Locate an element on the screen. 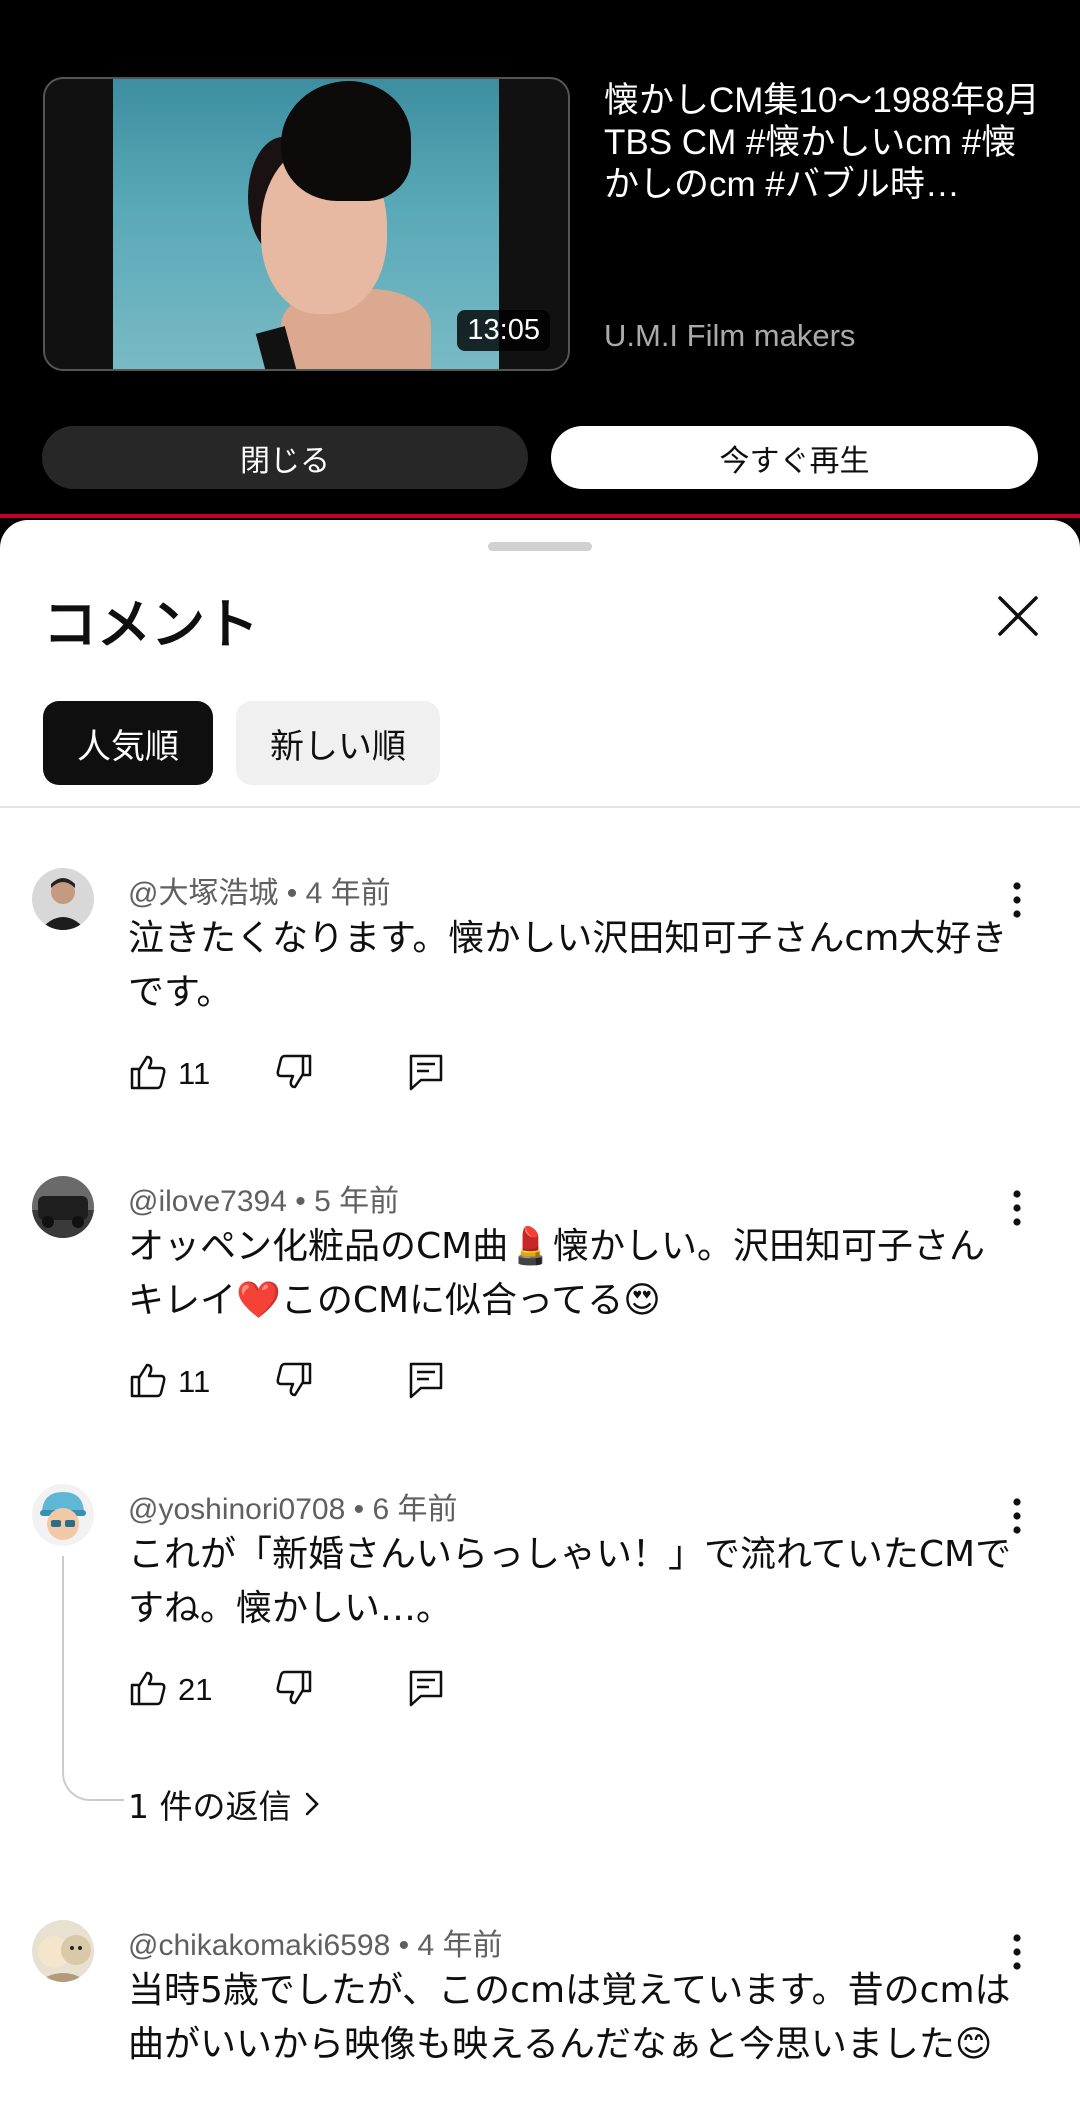 This screenshot has width=1080, height=2103. comment-meta: @chikakomaki6598 • 4 年前 is located at coordinates (315, 1945).